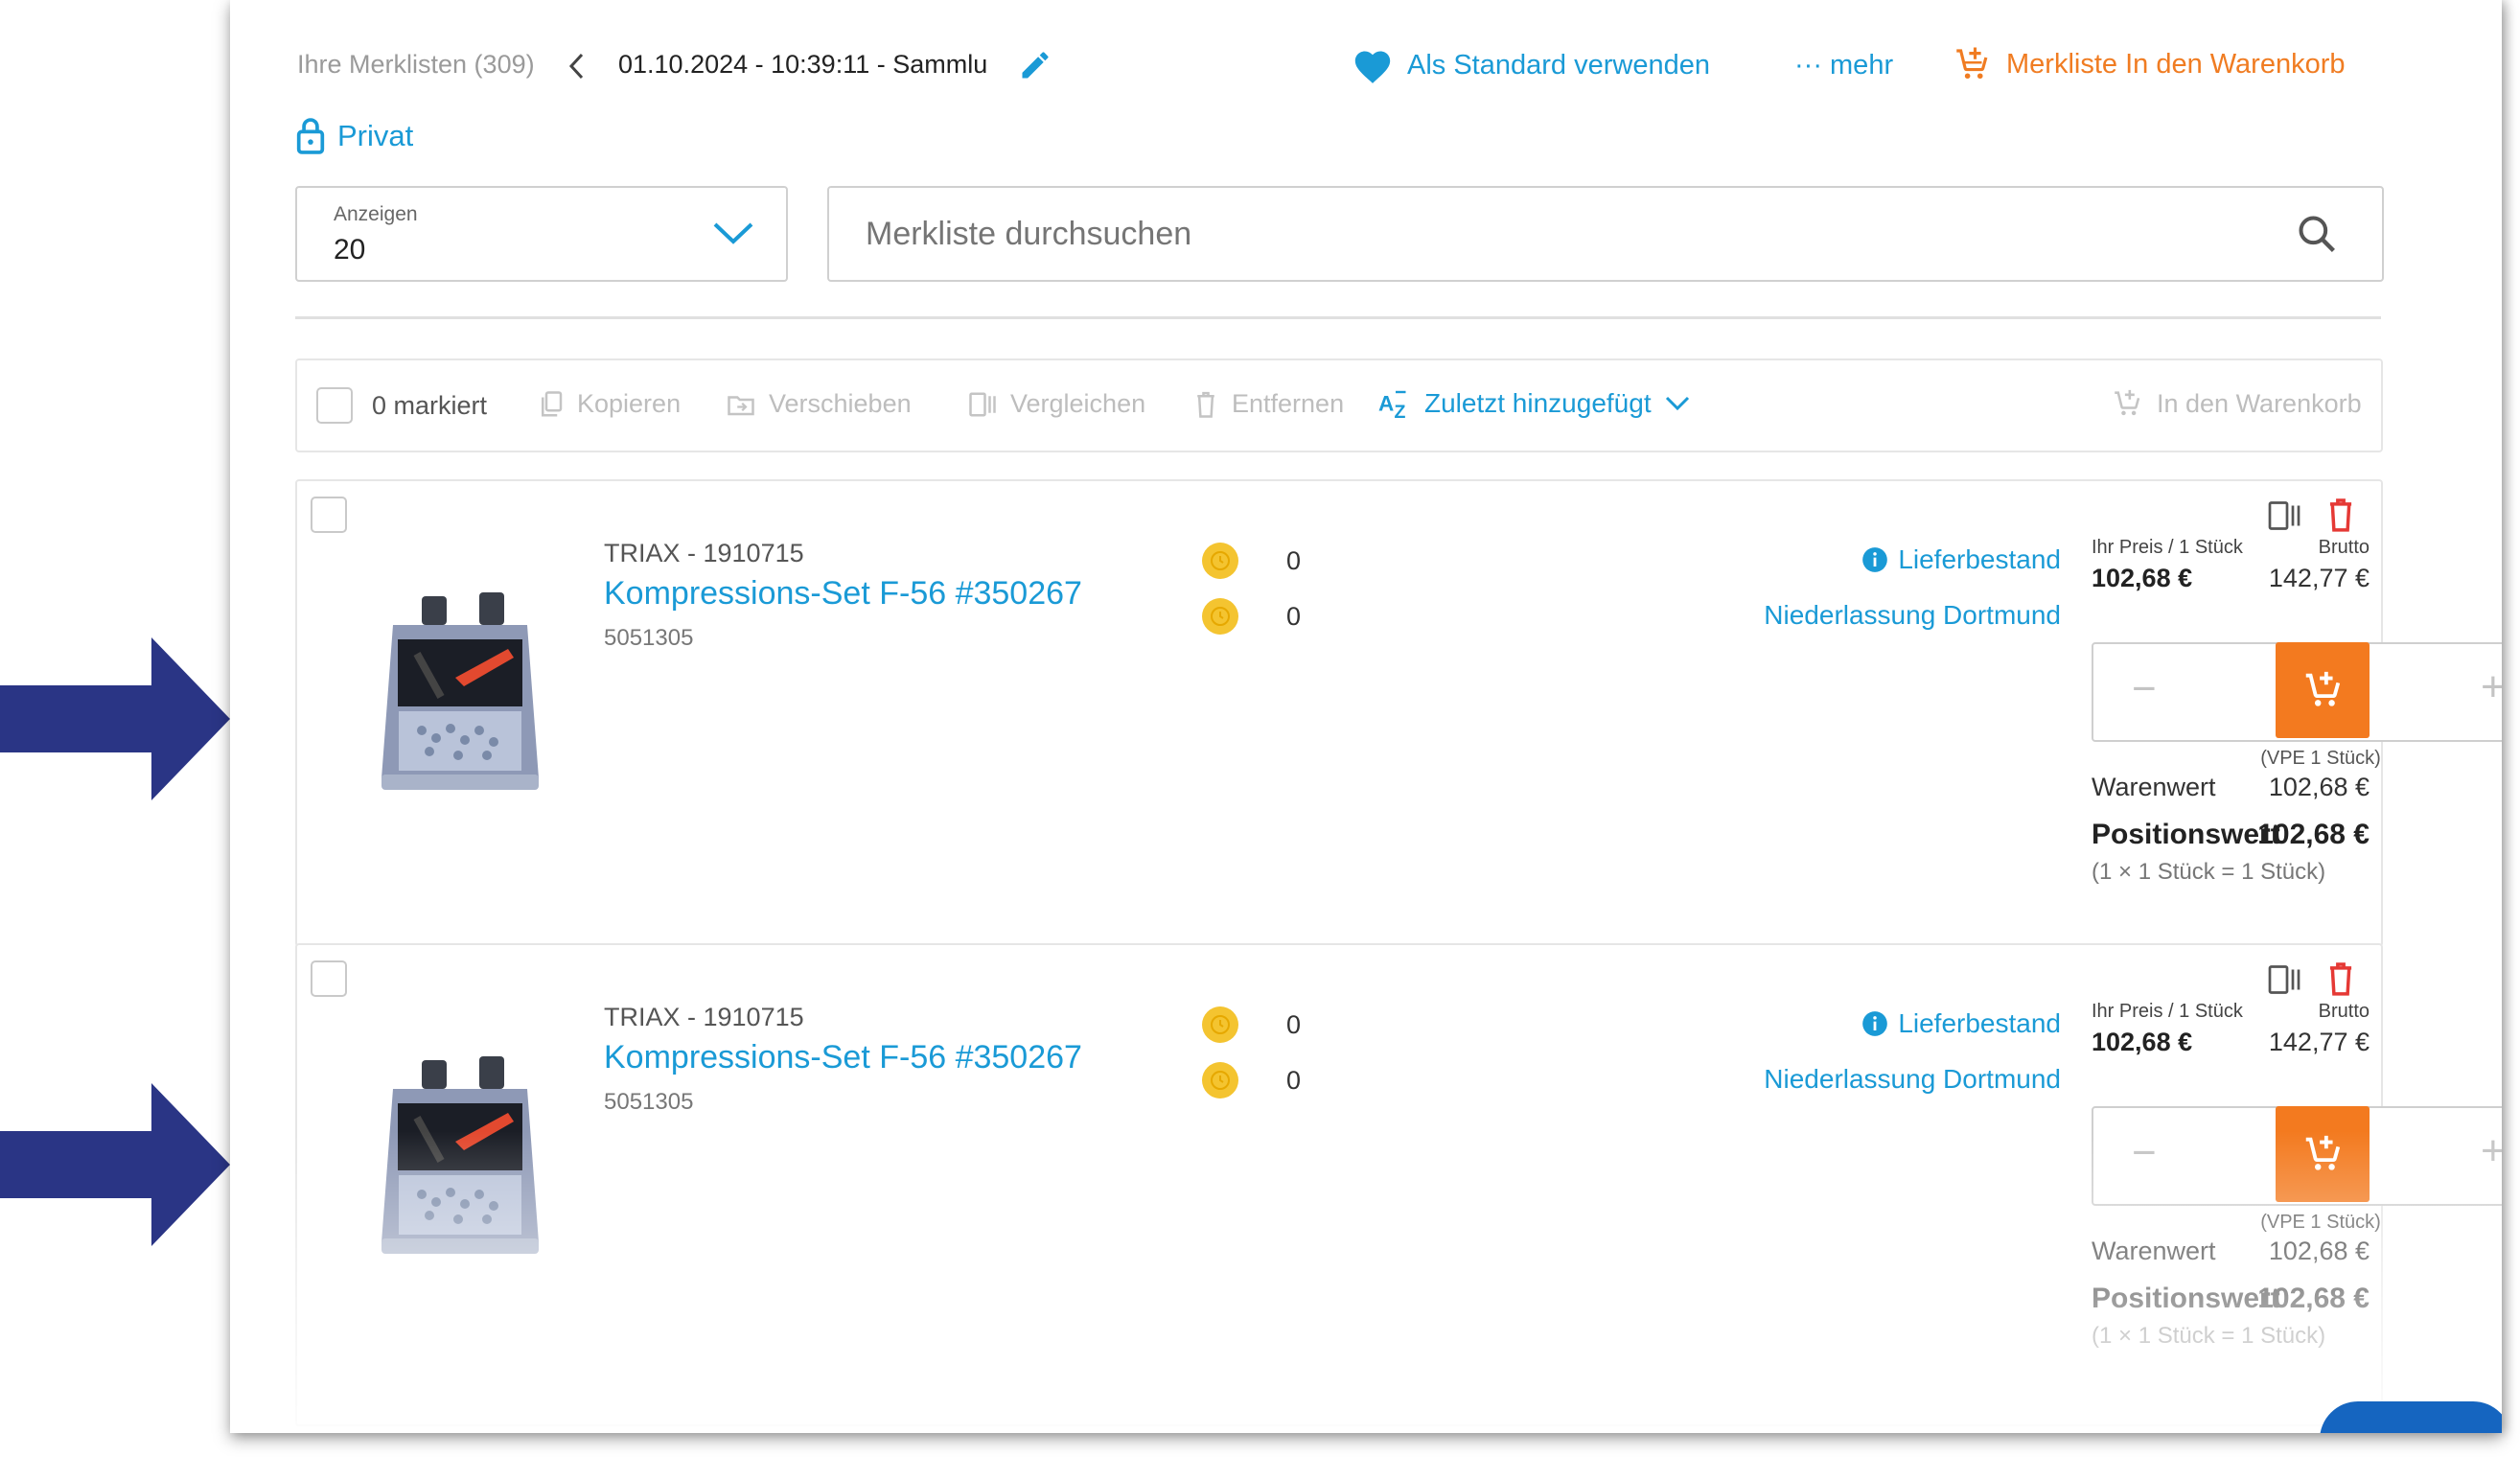 This screenshot has height=1457, width=2520. What do you see at coordinates (1078, 403) in the screenshot?
I see `compare-label: Vergleichen` at bounding box center [1078, 403].